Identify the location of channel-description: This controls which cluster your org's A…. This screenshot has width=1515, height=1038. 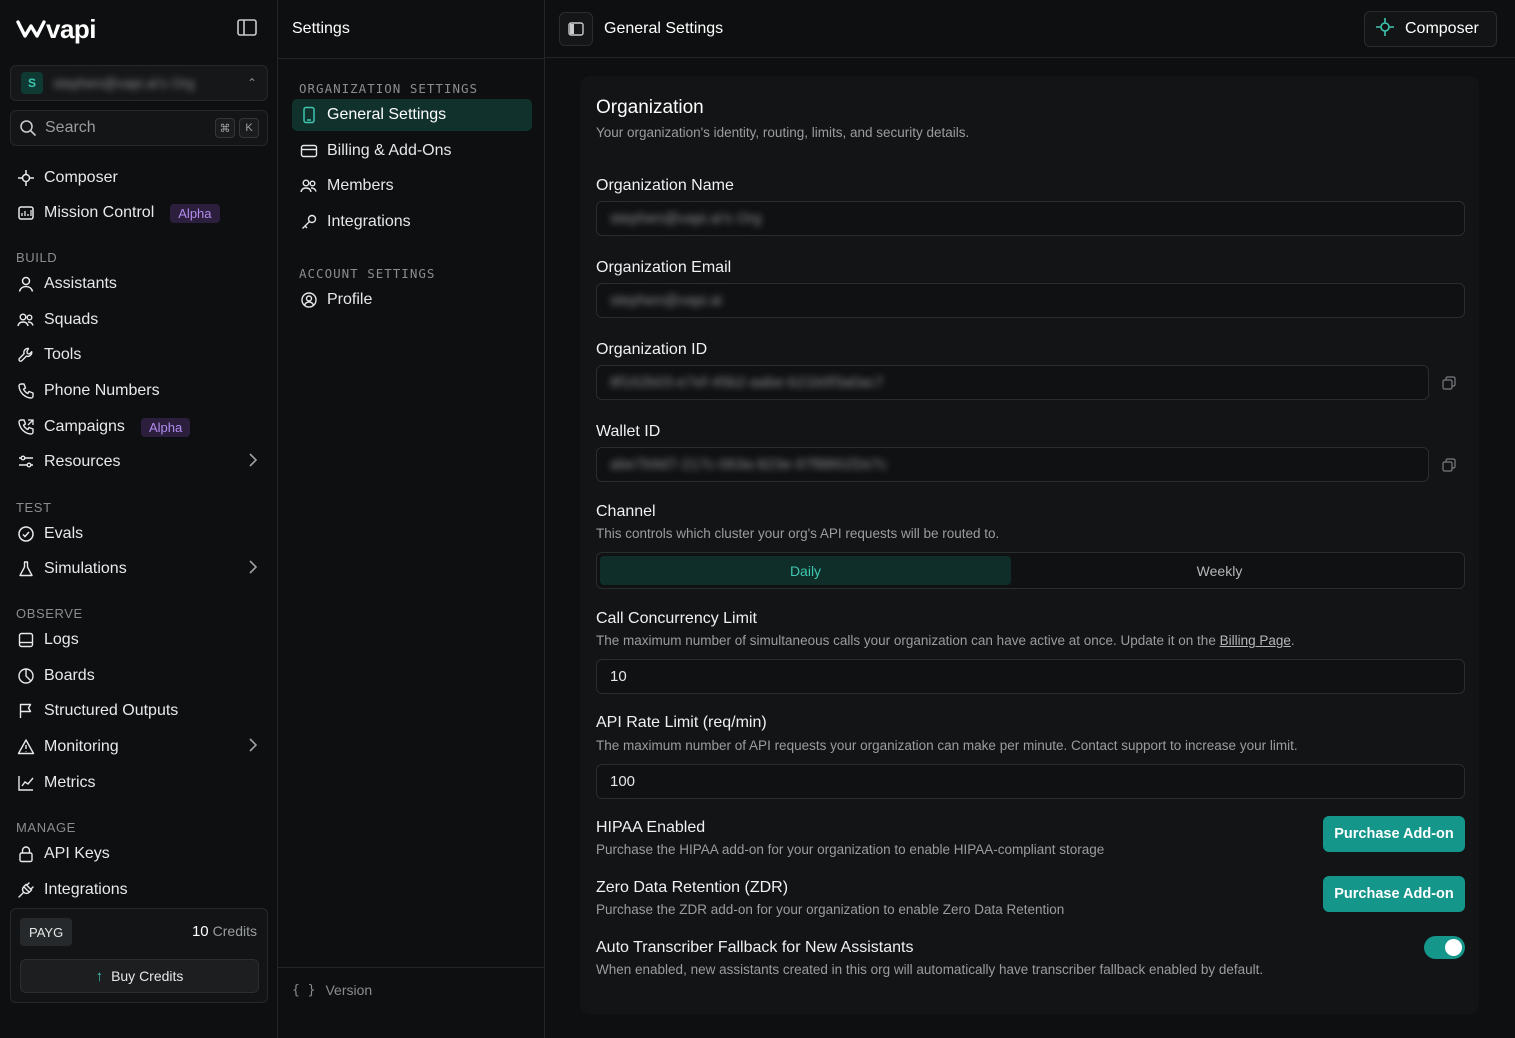
(798, 533).